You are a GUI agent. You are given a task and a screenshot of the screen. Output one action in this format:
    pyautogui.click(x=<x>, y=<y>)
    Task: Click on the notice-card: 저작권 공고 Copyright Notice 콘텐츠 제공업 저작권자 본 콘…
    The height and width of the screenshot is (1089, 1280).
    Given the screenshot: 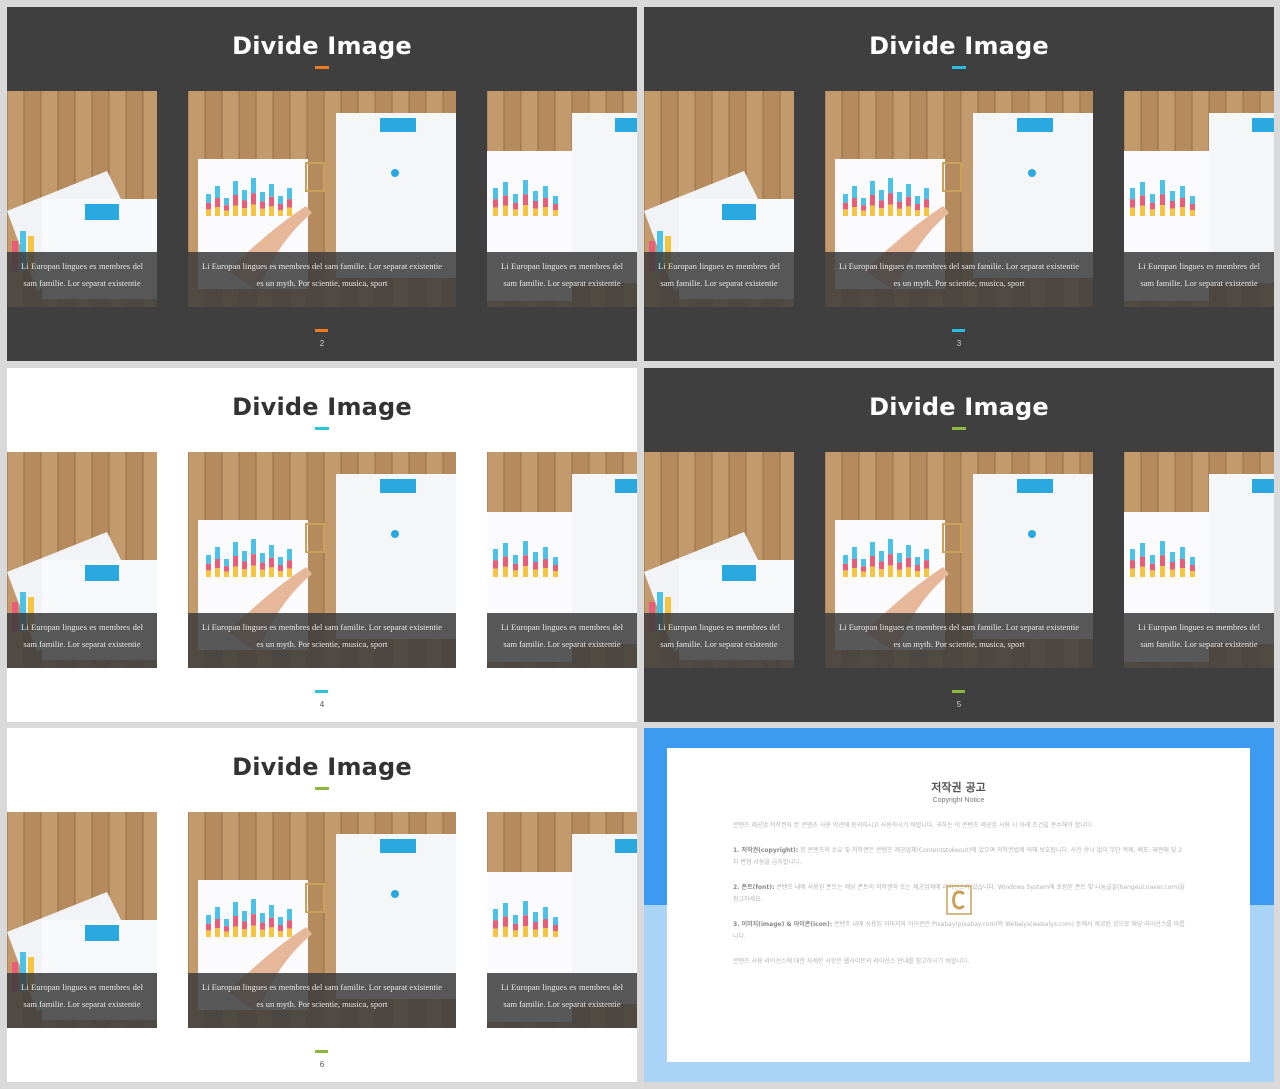 What is the action you would take?
    pyautogui.click(x=958, y=905)
    